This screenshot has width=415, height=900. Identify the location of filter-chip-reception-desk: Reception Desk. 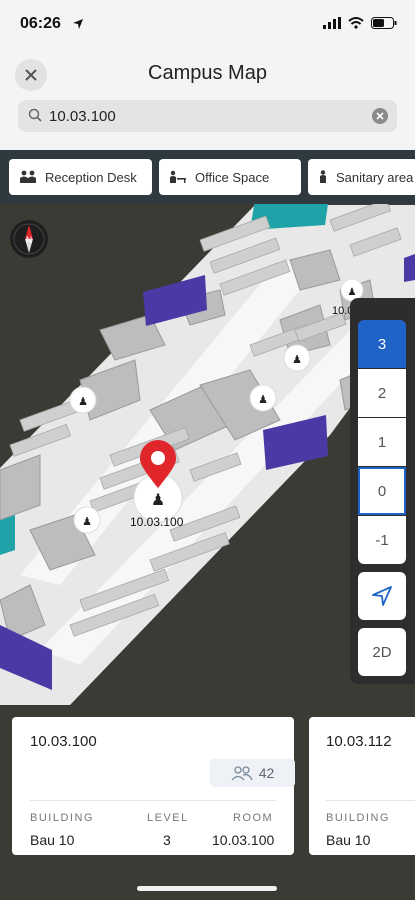
(80, 177).